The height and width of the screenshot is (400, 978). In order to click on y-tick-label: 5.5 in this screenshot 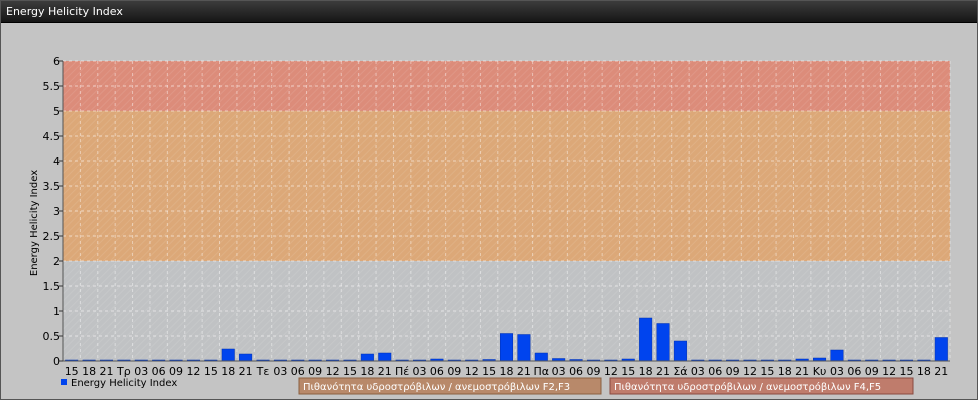, I will do `click(52, 86)`.